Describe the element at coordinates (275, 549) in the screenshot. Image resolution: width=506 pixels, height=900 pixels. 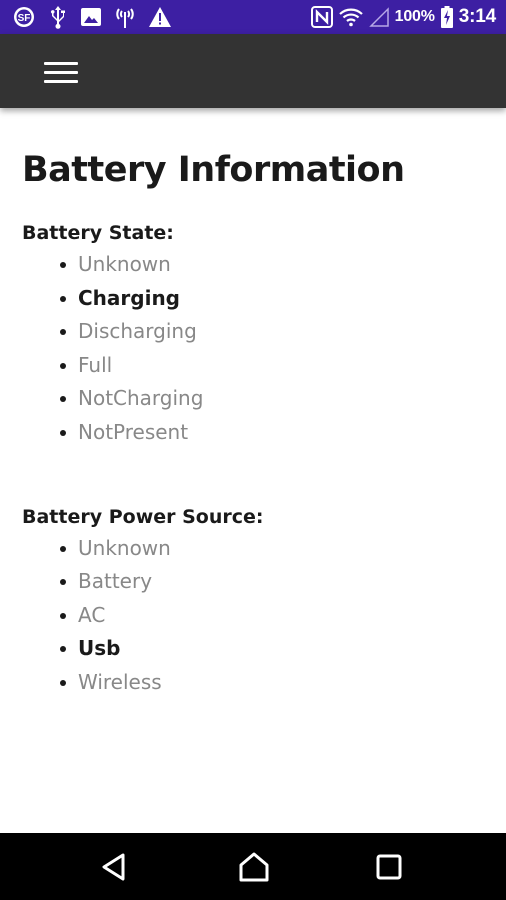
I see `power-source-option: Unknown` at that location.